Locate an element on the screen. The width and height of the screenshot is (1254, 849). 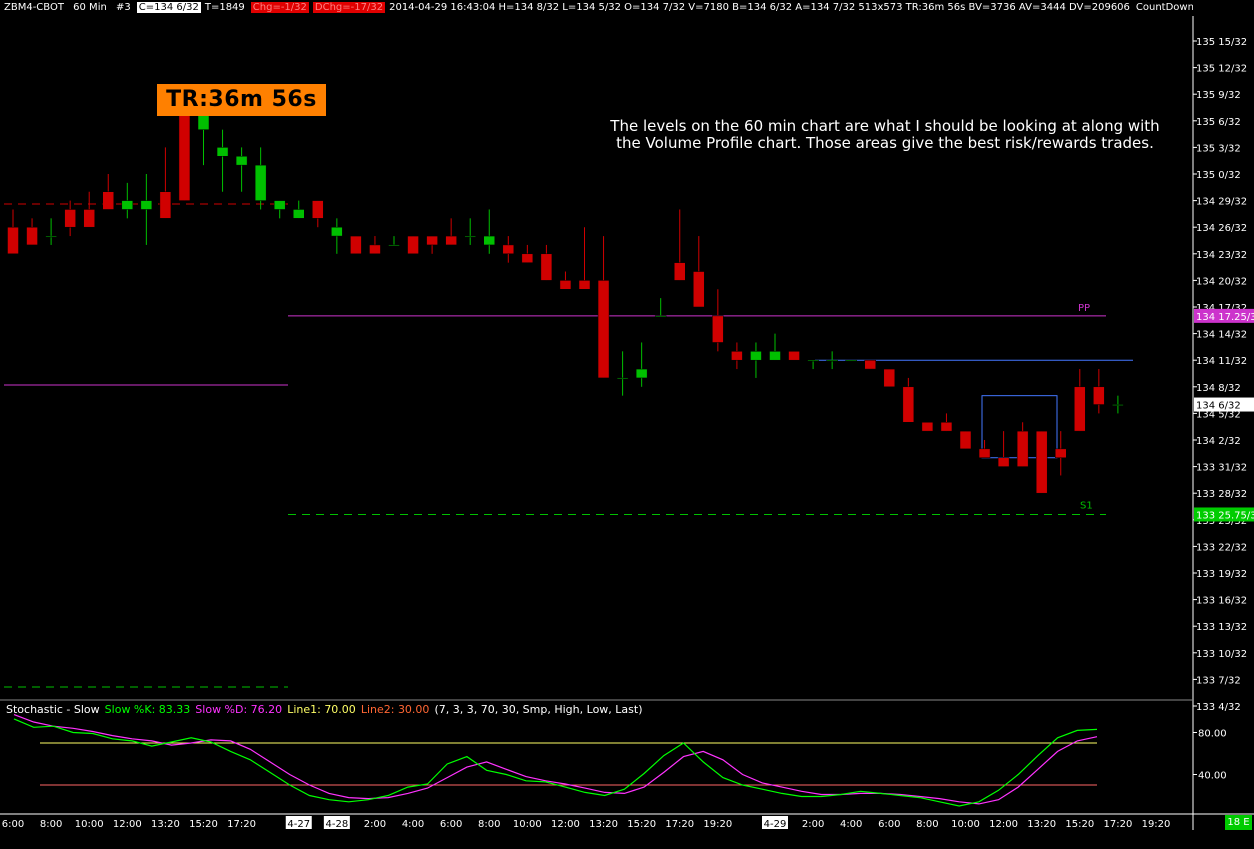
price-tick-label: 134 11/32 is located at coordinates (1221, 361).